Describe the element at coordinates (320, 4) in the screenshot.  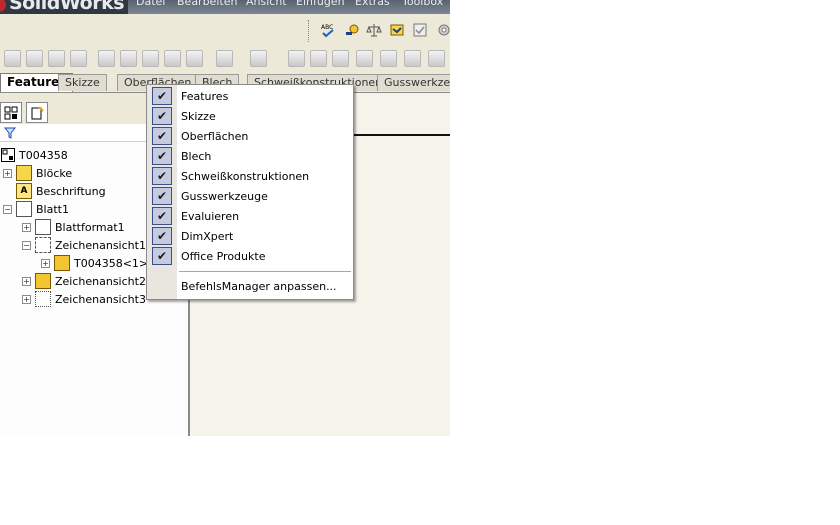
I see `menu-einfuegen: Einfügen` at that location.